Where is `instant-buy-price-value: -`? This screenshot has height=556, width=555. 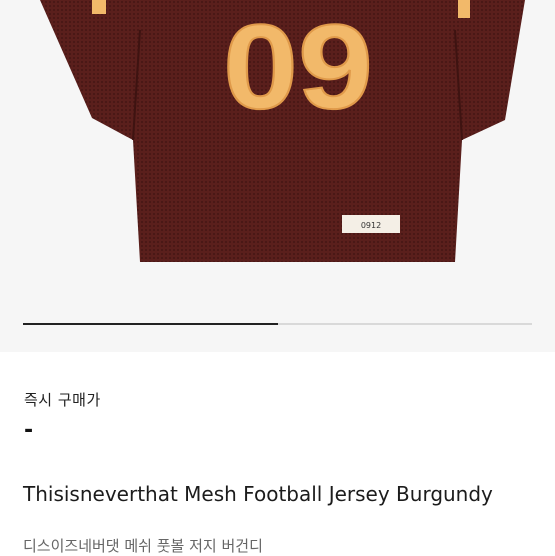 instant-buy-price-value: - is located at coordinates (29, 430).